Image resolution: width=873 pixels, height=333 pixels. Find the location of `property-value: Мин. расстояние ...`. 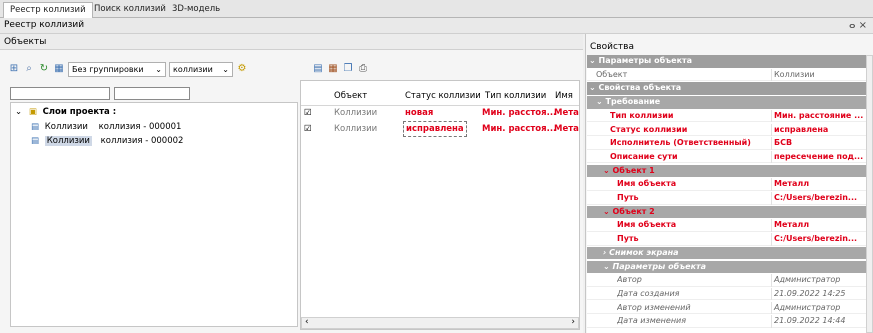

property-value: Мин. расстояние ... is located at coordinates (818, 116).